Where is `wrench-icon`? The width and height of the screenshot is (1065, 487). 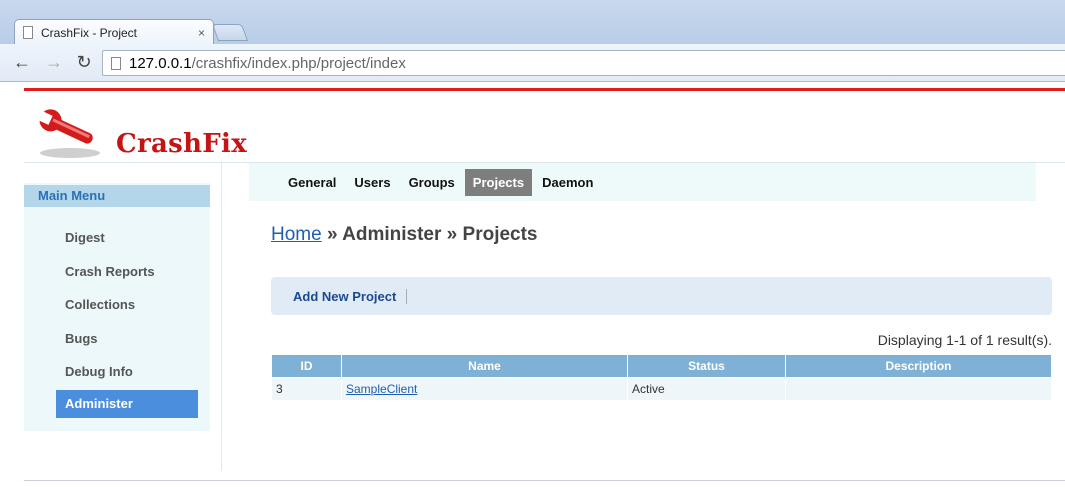 wrench-icon is located at coordinates (68, 133).